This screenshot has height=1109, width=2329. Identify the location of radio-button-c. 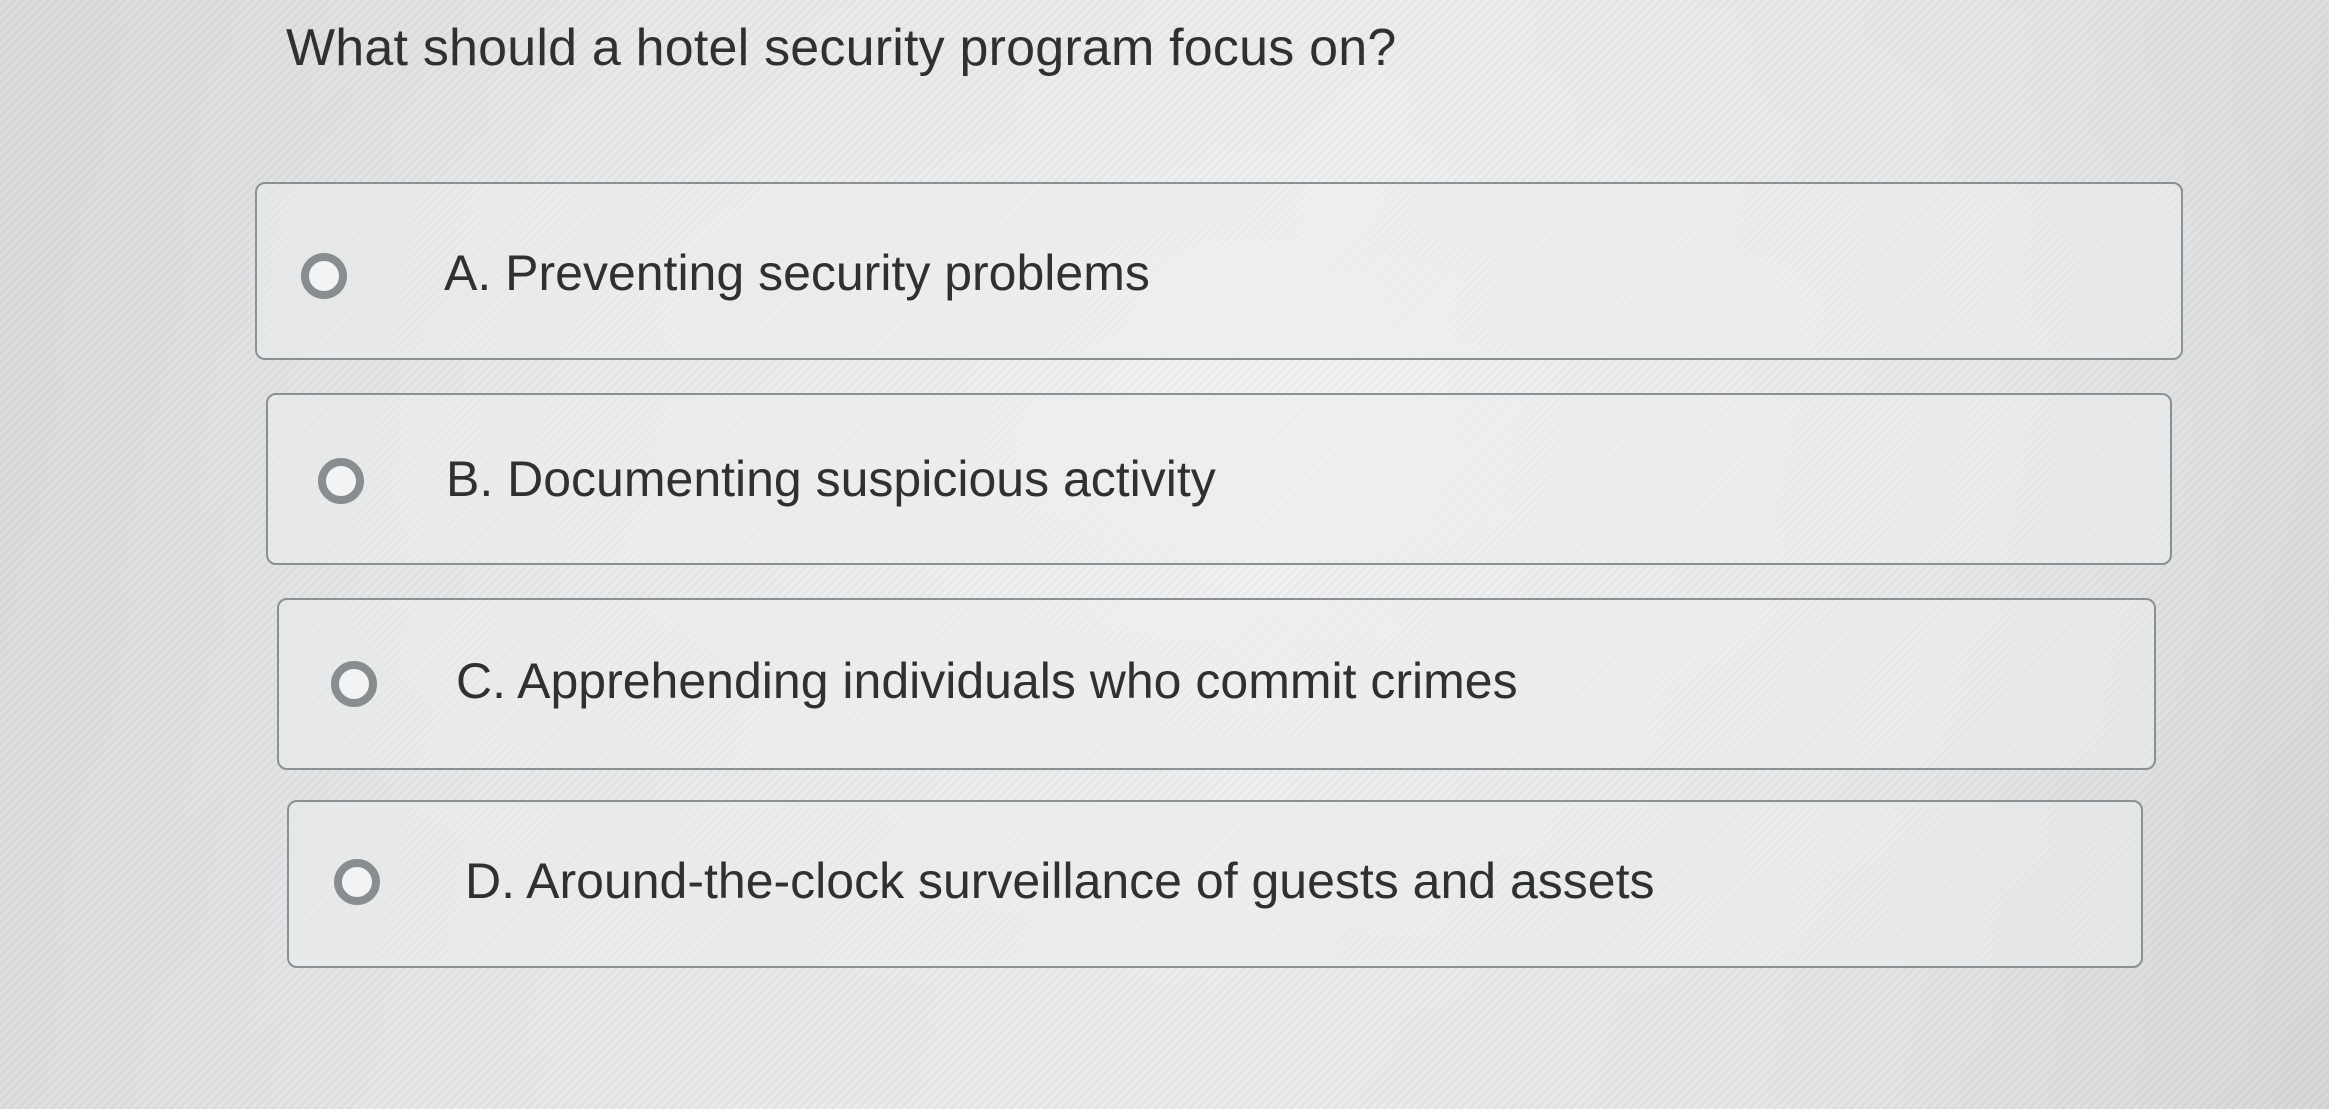
(354, 684).